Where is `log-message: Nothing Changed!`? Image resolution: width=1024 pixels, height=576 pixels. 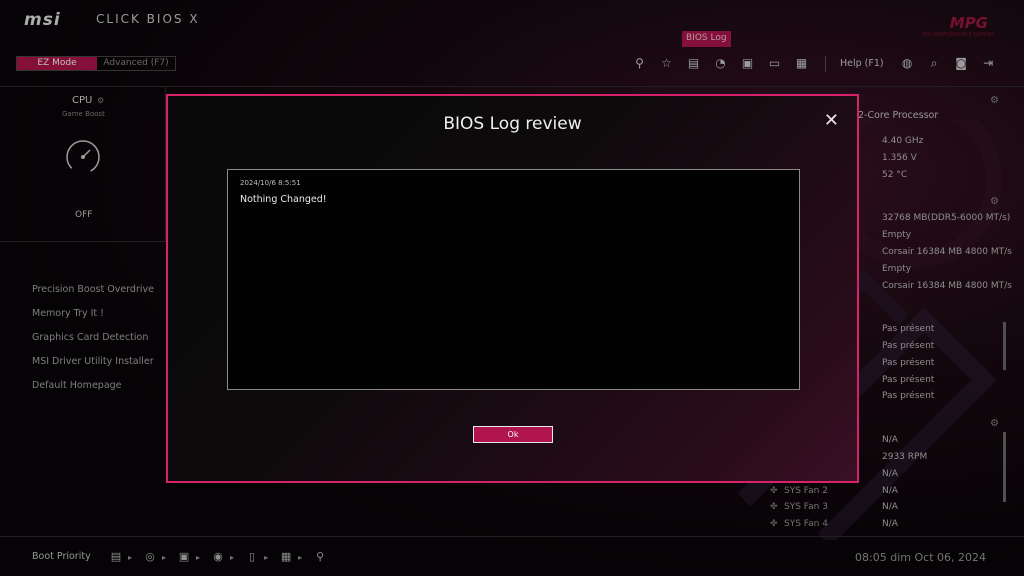 log-message: Nothing Changed! is located at coordinates (283, 199).